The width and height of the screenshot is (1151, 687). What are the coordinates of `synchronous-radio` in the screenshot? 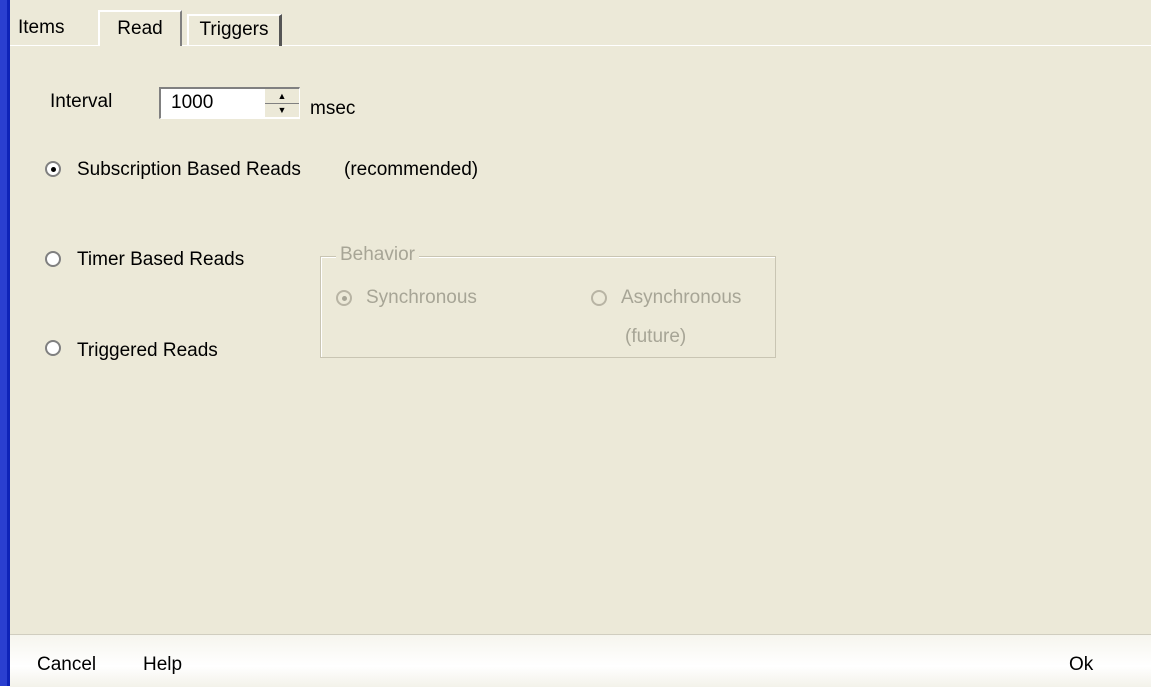 It's located at (344, 298).